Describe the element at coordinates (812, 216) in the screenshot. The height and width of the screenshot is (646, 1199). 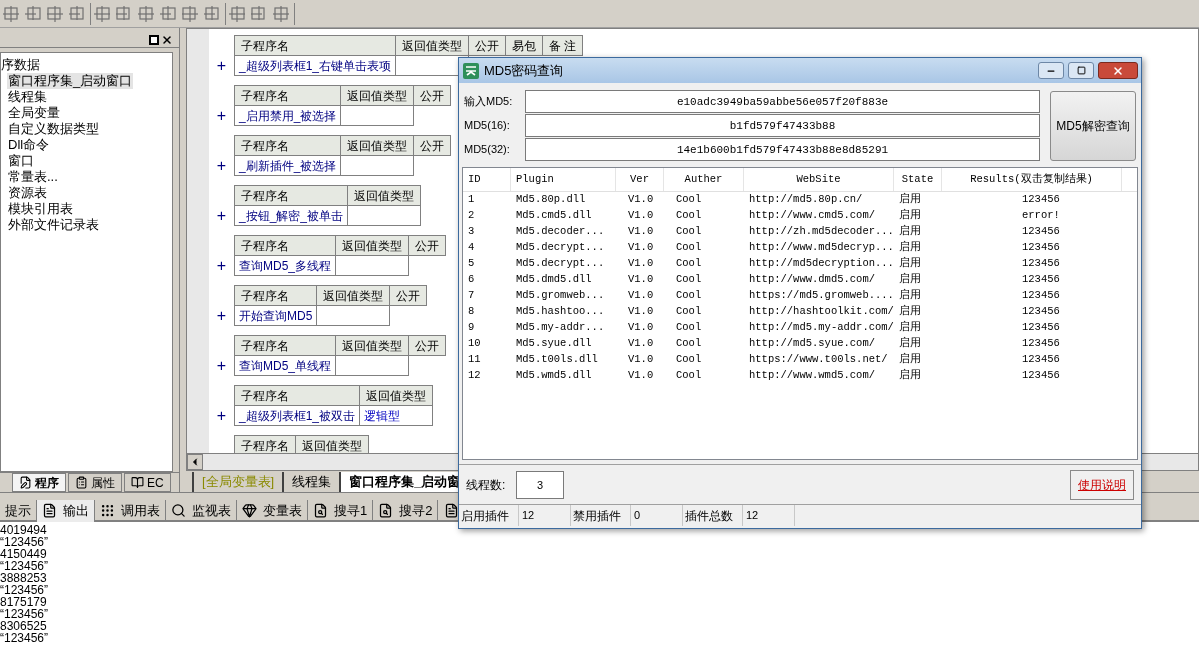
I see `table-cell-text: http://www.cmd5.com/` at that location.